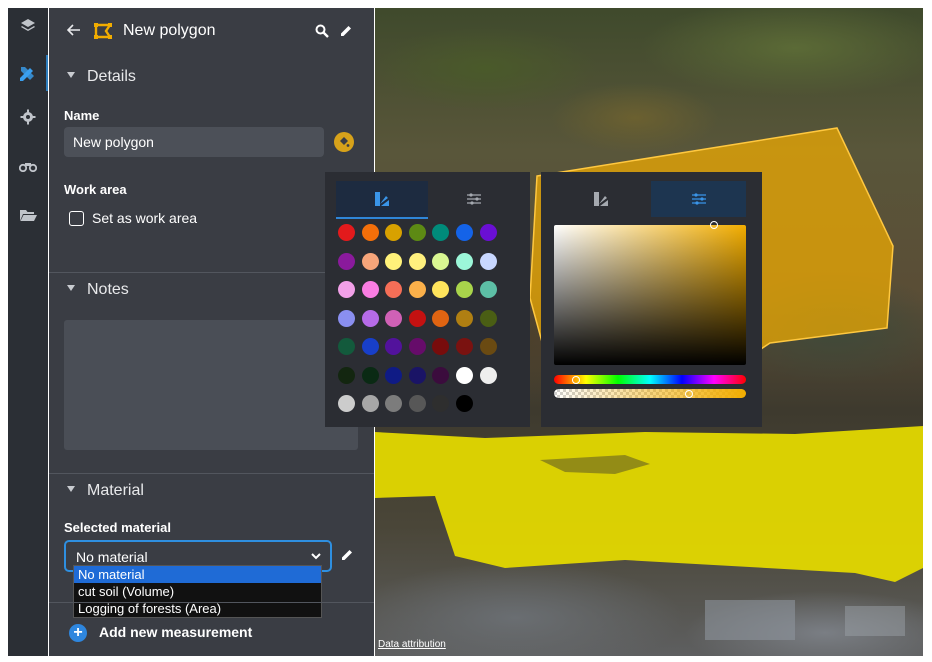 The width and height of the screenshot is (932, 662). Describe the element at coordinates (115, 490) in the screenshot. I see `material-section-title: Material` at that location.